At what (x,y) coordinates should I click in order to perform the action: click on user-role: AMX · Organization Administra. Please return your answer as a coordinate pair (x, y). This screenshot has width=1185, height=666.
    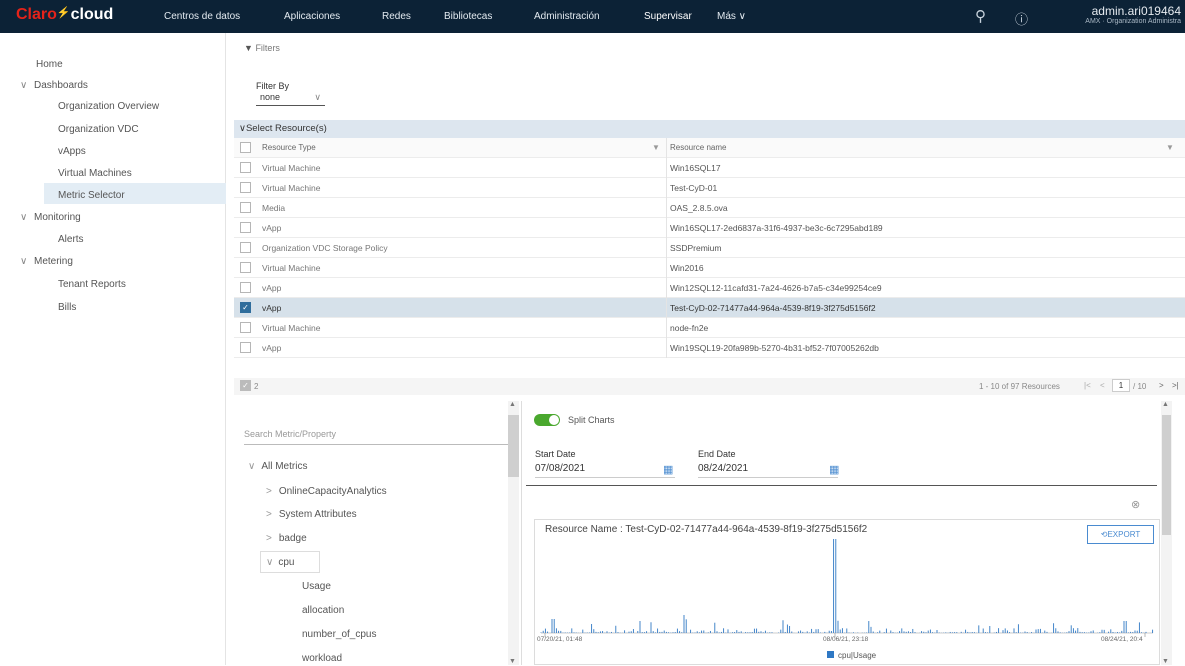
    Looking at the image, I should click on (1133, 21).